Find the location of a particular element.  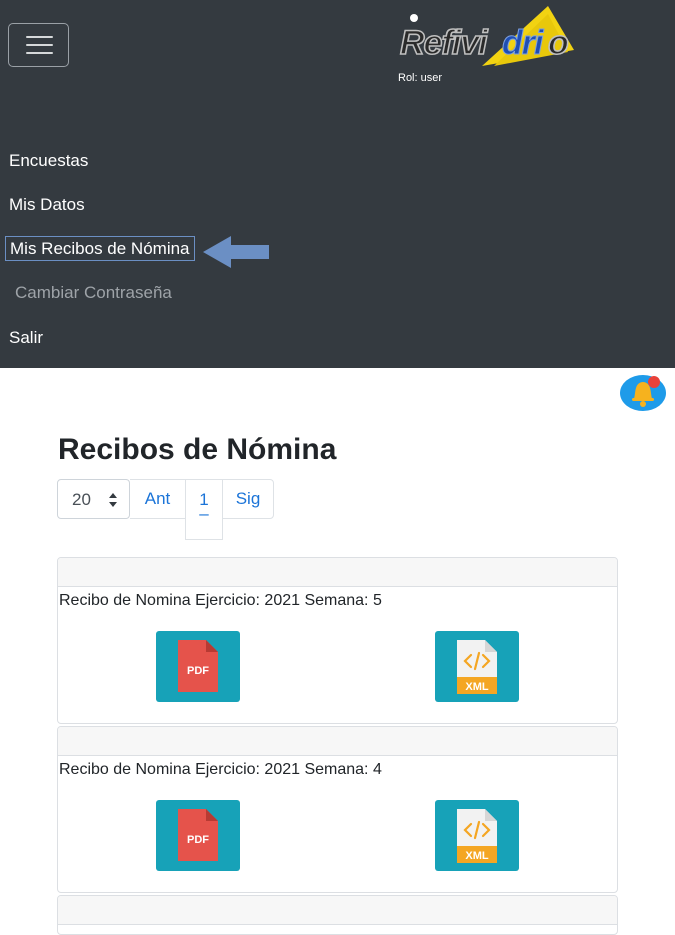

pagination-prev-button: Ant is located at coordinates (158, 499).